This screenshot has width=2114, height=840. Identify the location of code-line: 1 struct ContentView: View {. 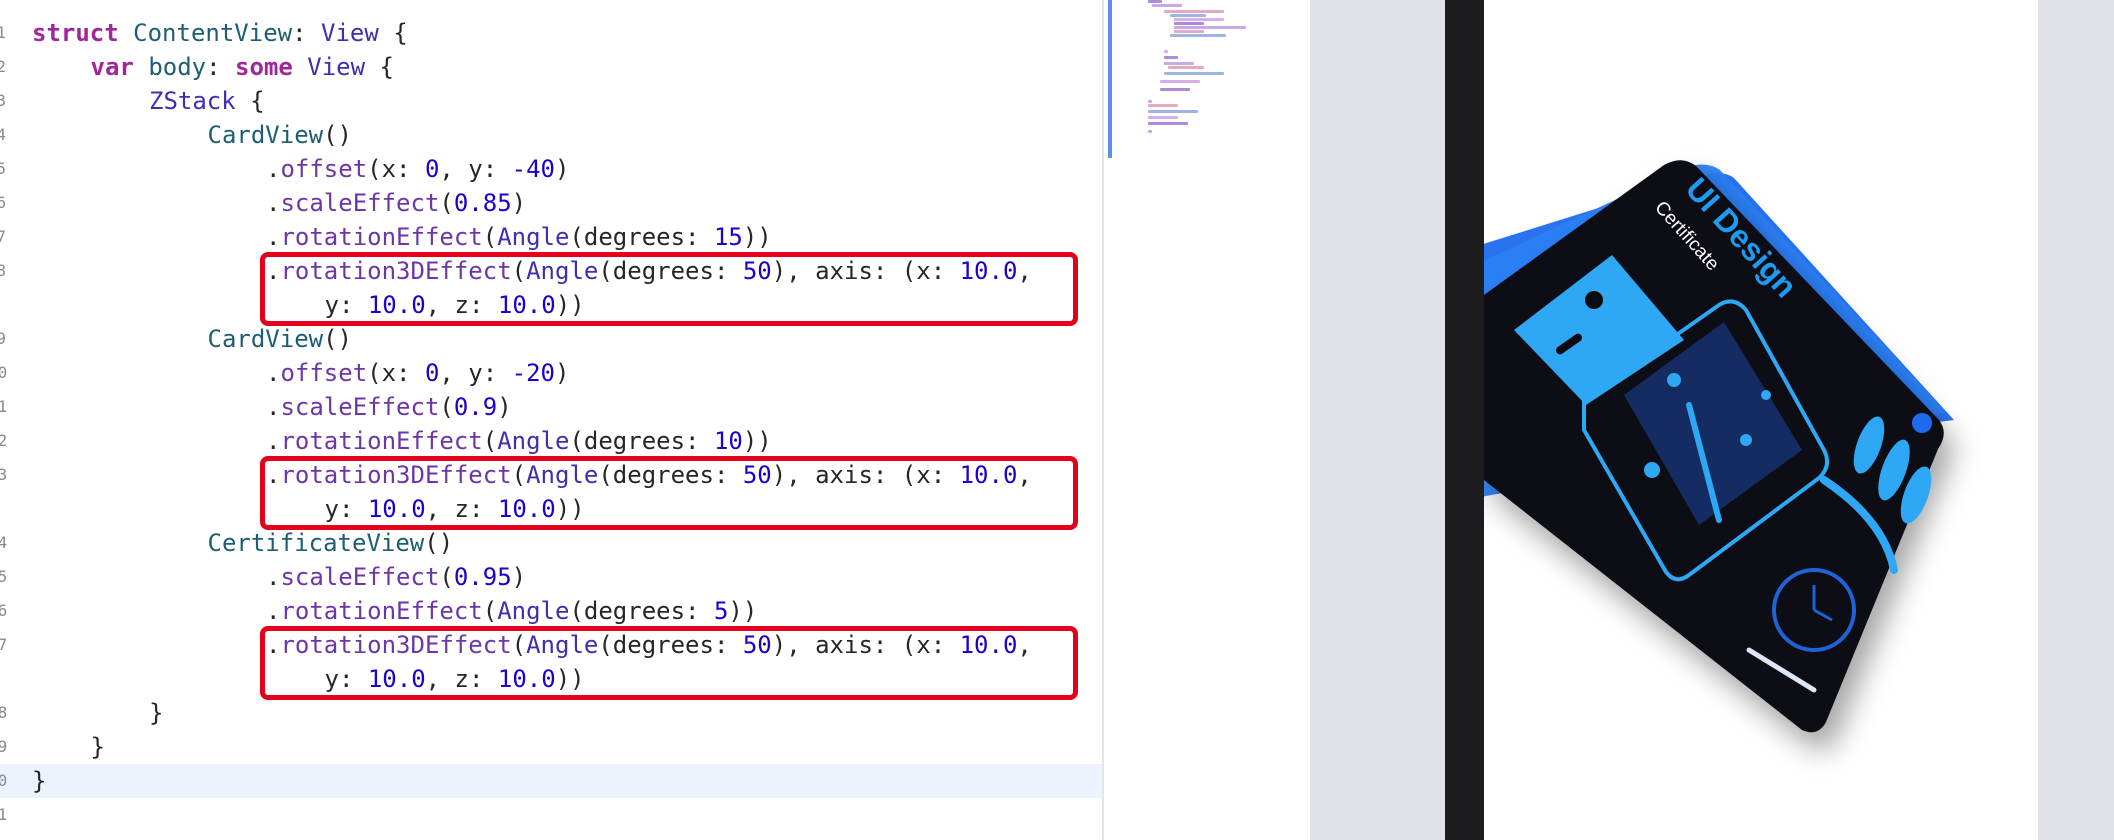
(551, 33).